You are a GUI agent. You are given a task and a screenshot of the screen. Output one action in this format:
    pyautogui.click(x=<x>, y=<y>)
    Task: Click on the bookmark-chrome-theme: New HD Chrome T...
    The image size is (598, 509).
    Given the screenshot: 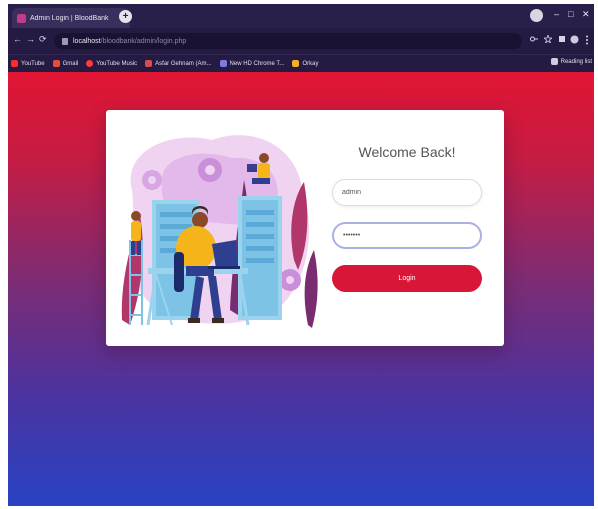 What is the action you would take?
    pyautogui.click(x=252, y=63)
    